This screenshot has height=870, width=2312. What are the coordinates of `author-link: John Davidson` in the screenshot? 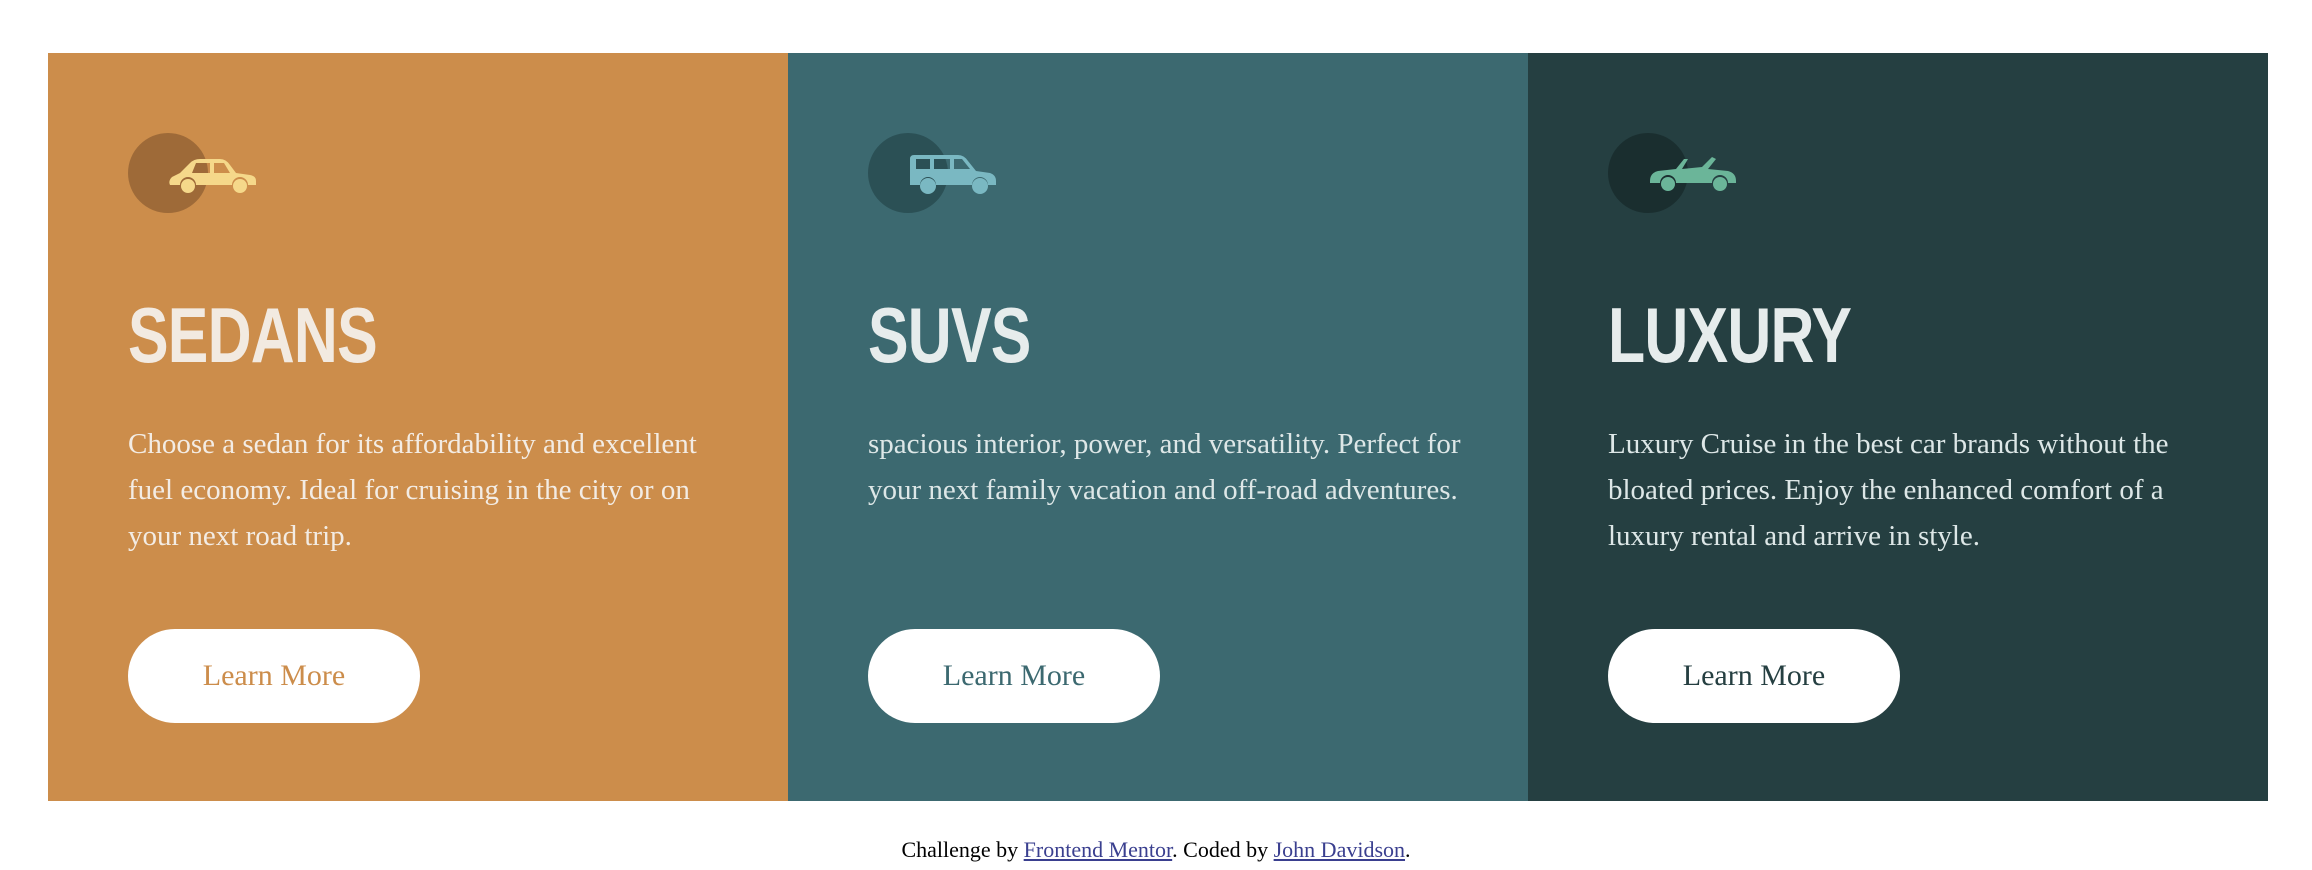 It's located at (1339, 849).